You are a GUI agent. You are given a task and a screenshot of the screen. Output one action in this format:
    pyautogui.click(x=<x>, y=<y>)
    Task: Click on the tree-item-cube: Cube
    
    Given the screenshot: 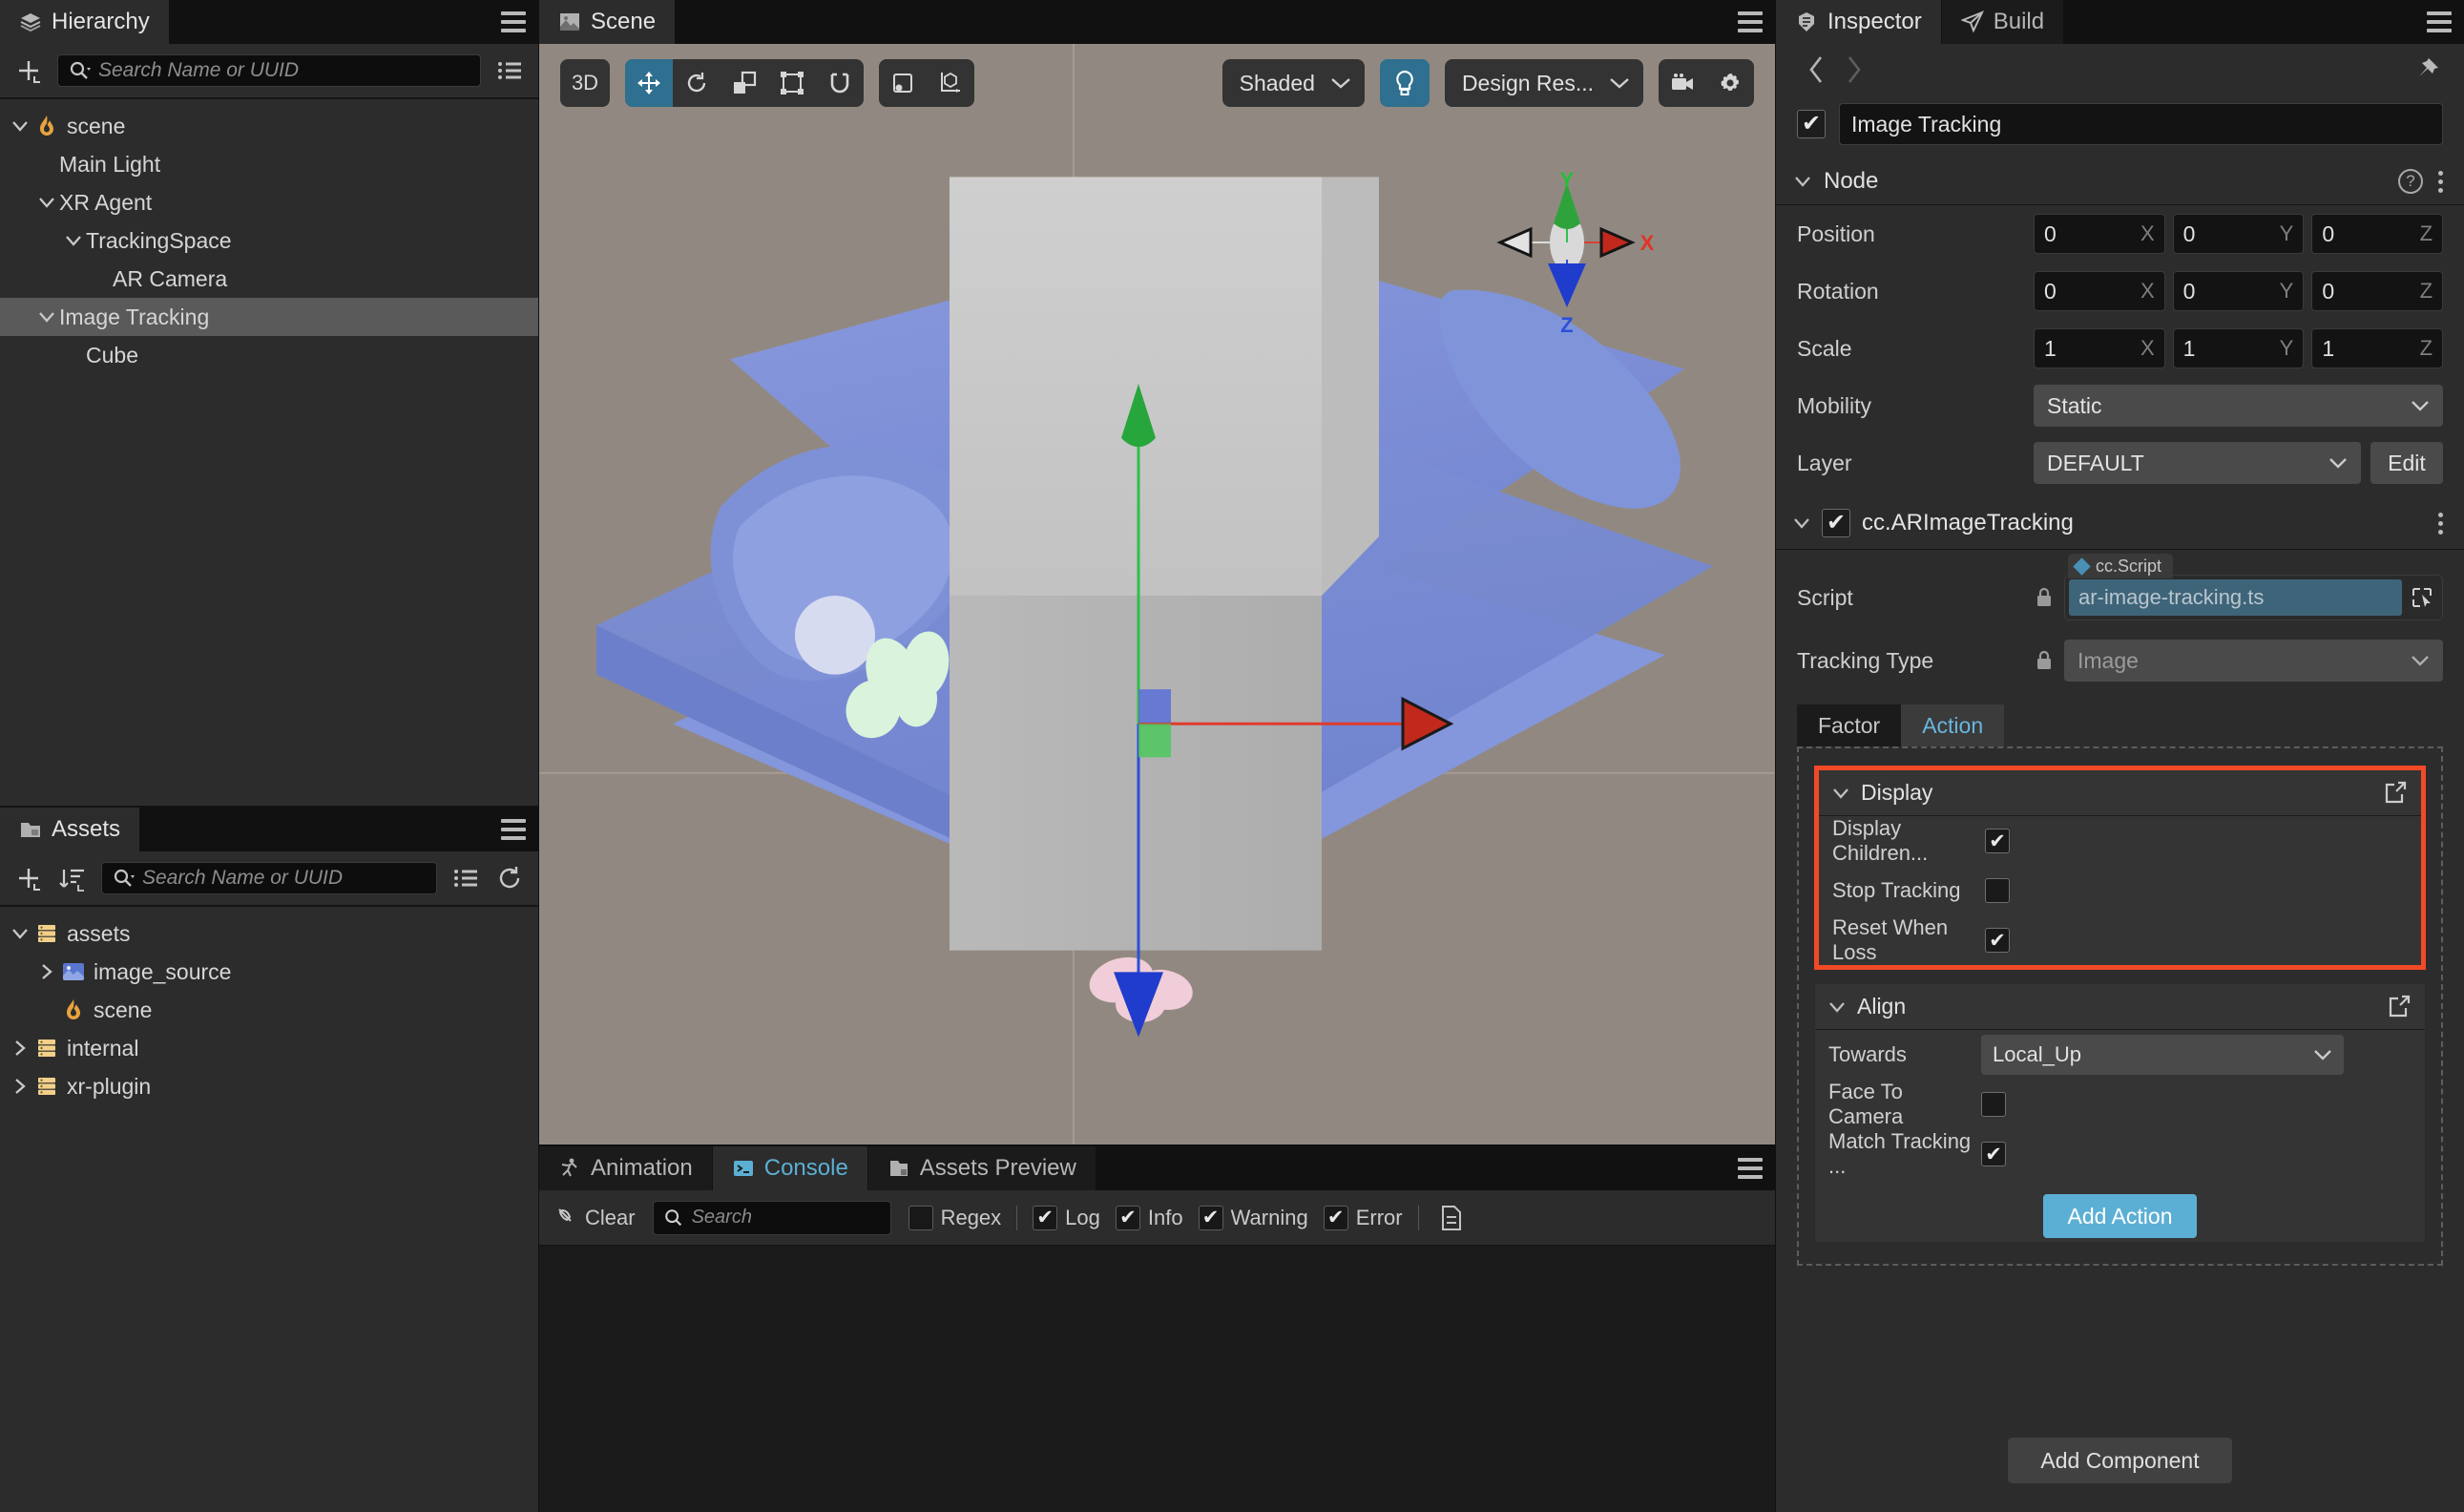 What is the action you would take?
    pyautogui.click(x=269, y=355)
    